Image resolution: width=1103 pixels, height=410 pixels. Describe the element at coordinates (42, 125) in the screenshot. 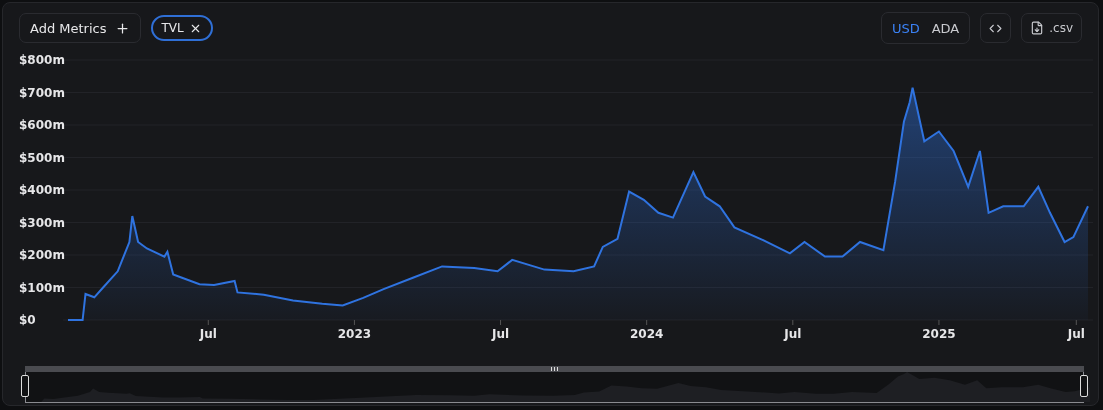

I see `y-tick-label: $600m` at that location.